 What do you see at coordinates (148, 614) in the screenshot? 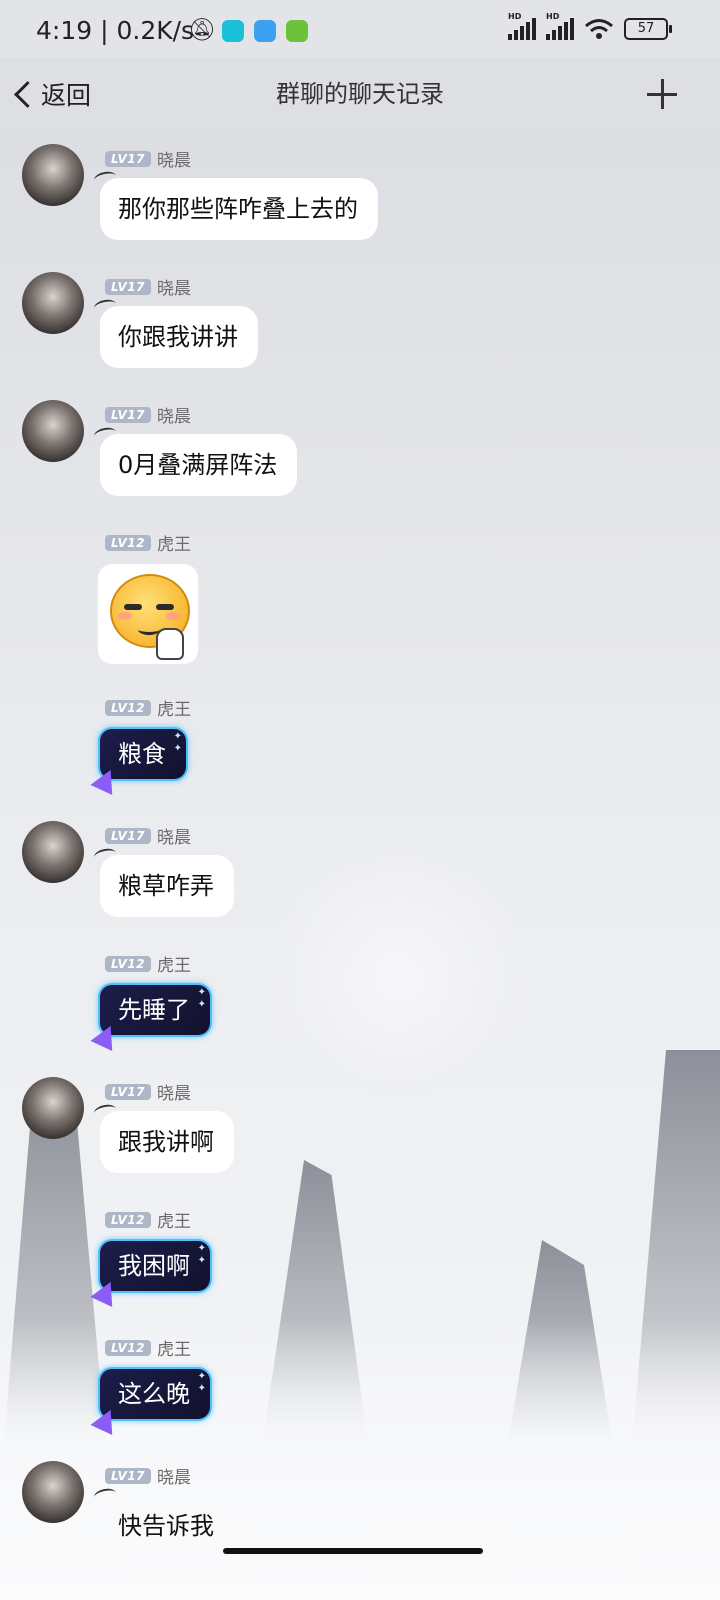
I see `sticker-message` at bounding box center [148, 614].